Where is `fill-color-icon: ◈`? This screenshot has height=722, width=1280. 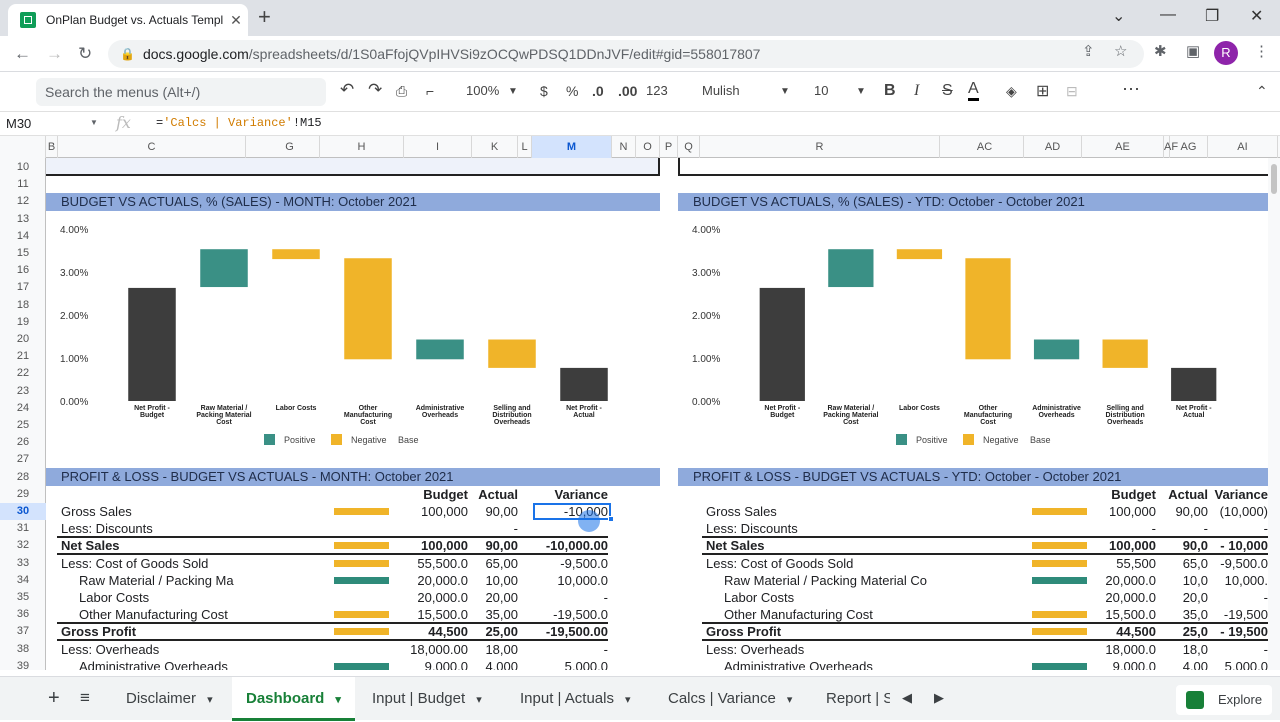
fill-color-icon: ◈ is located at coordinates (1011, 91).